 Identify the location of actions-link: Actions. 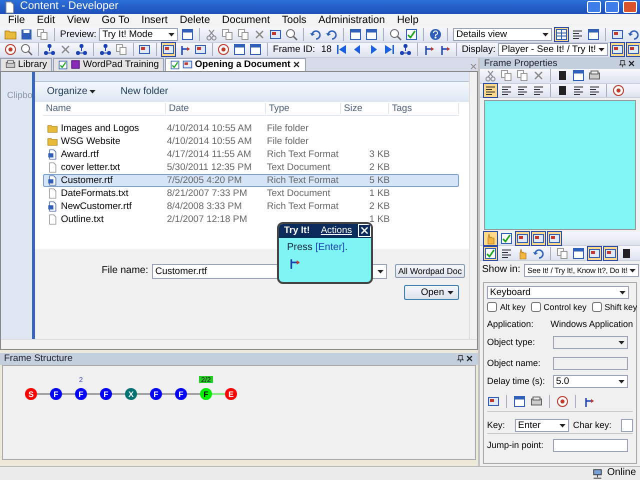
(336, 230).